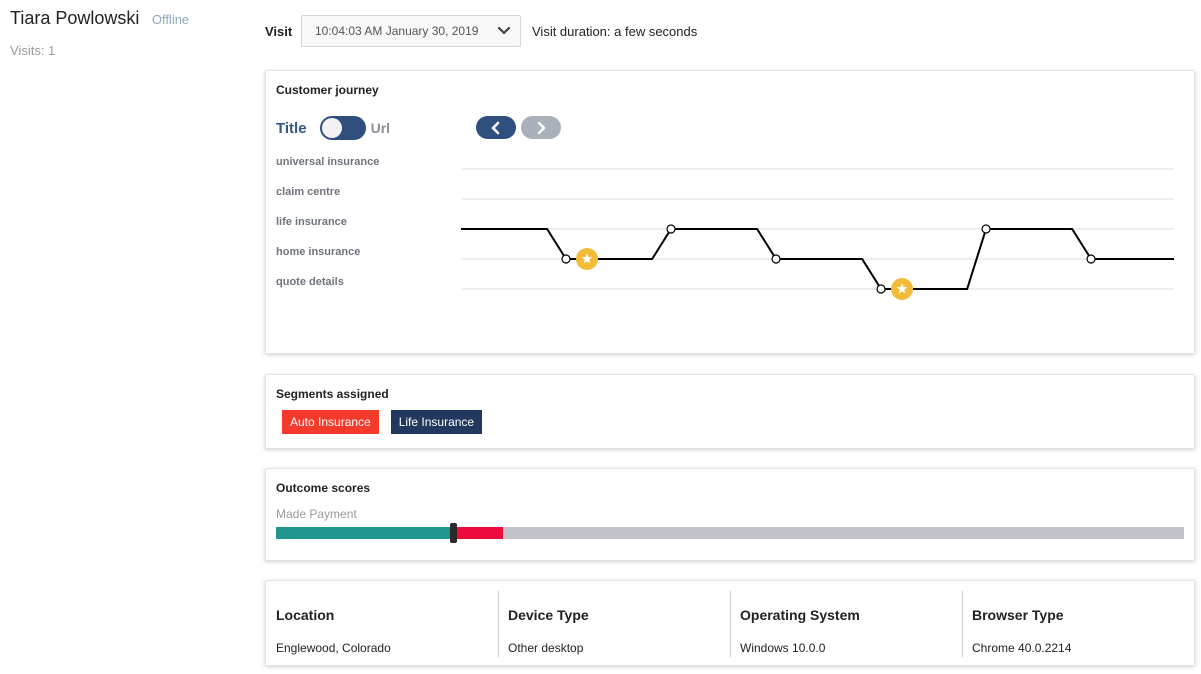 This screenshot has width=1201, height=674. What do you see at coordinates (327, 162) in the screenshot?
I see `journey-page-label: universal insurance` at bounding box center [327, 162].